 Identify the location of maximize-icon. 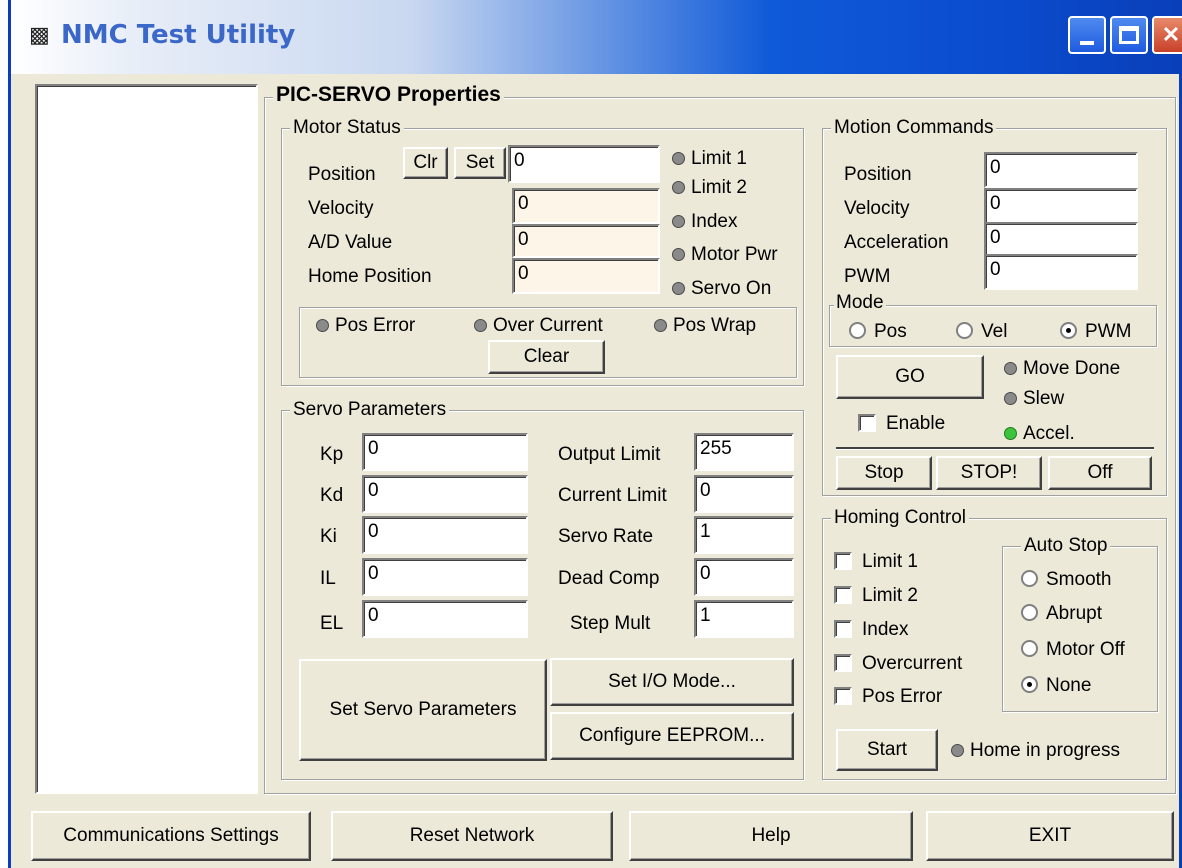
(1129, 35).